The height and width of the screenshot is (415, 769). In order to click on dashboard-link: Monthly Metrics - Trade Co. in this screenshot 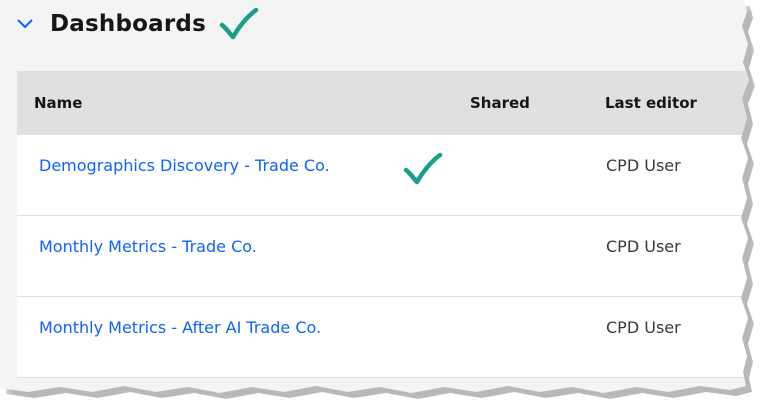, I will do `click(148, 246)`.